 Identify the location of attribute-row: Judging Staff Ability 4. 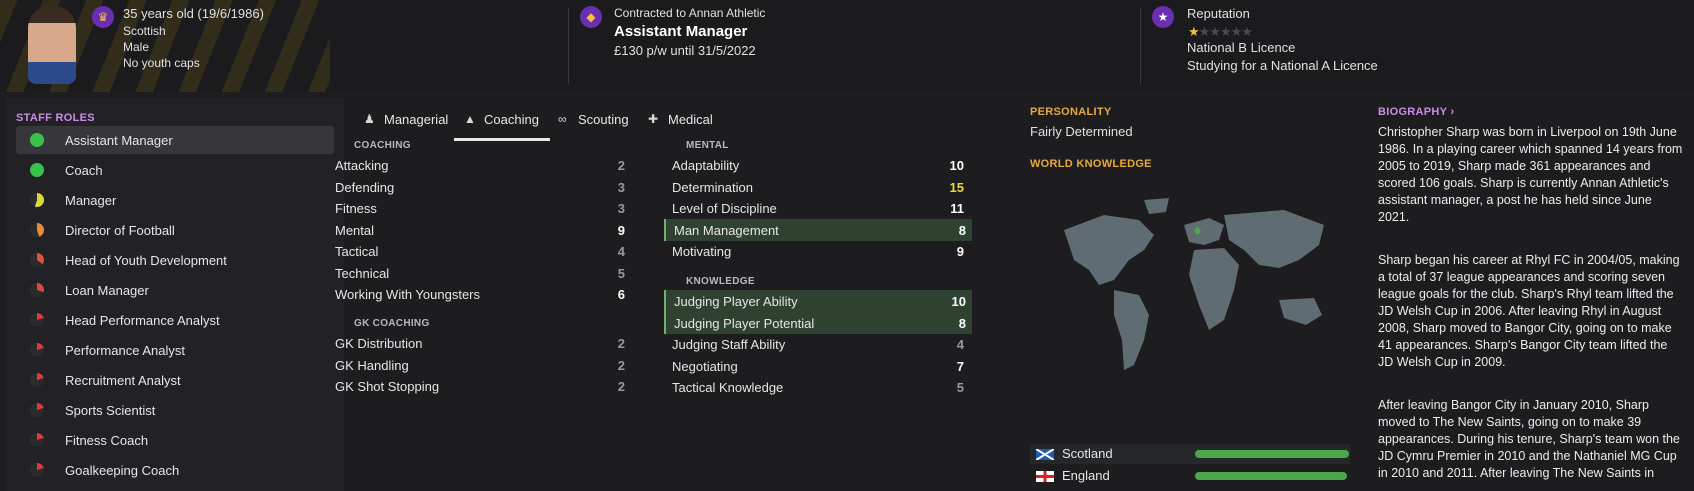
(817, 344).